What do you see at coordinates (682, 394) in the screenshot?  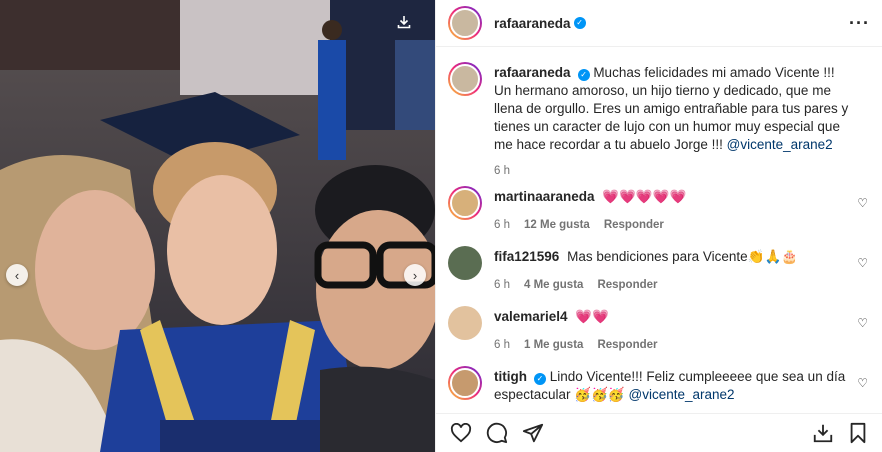 I see `comment-mention: @vicente_arane2` at bounding box center [682, 394].